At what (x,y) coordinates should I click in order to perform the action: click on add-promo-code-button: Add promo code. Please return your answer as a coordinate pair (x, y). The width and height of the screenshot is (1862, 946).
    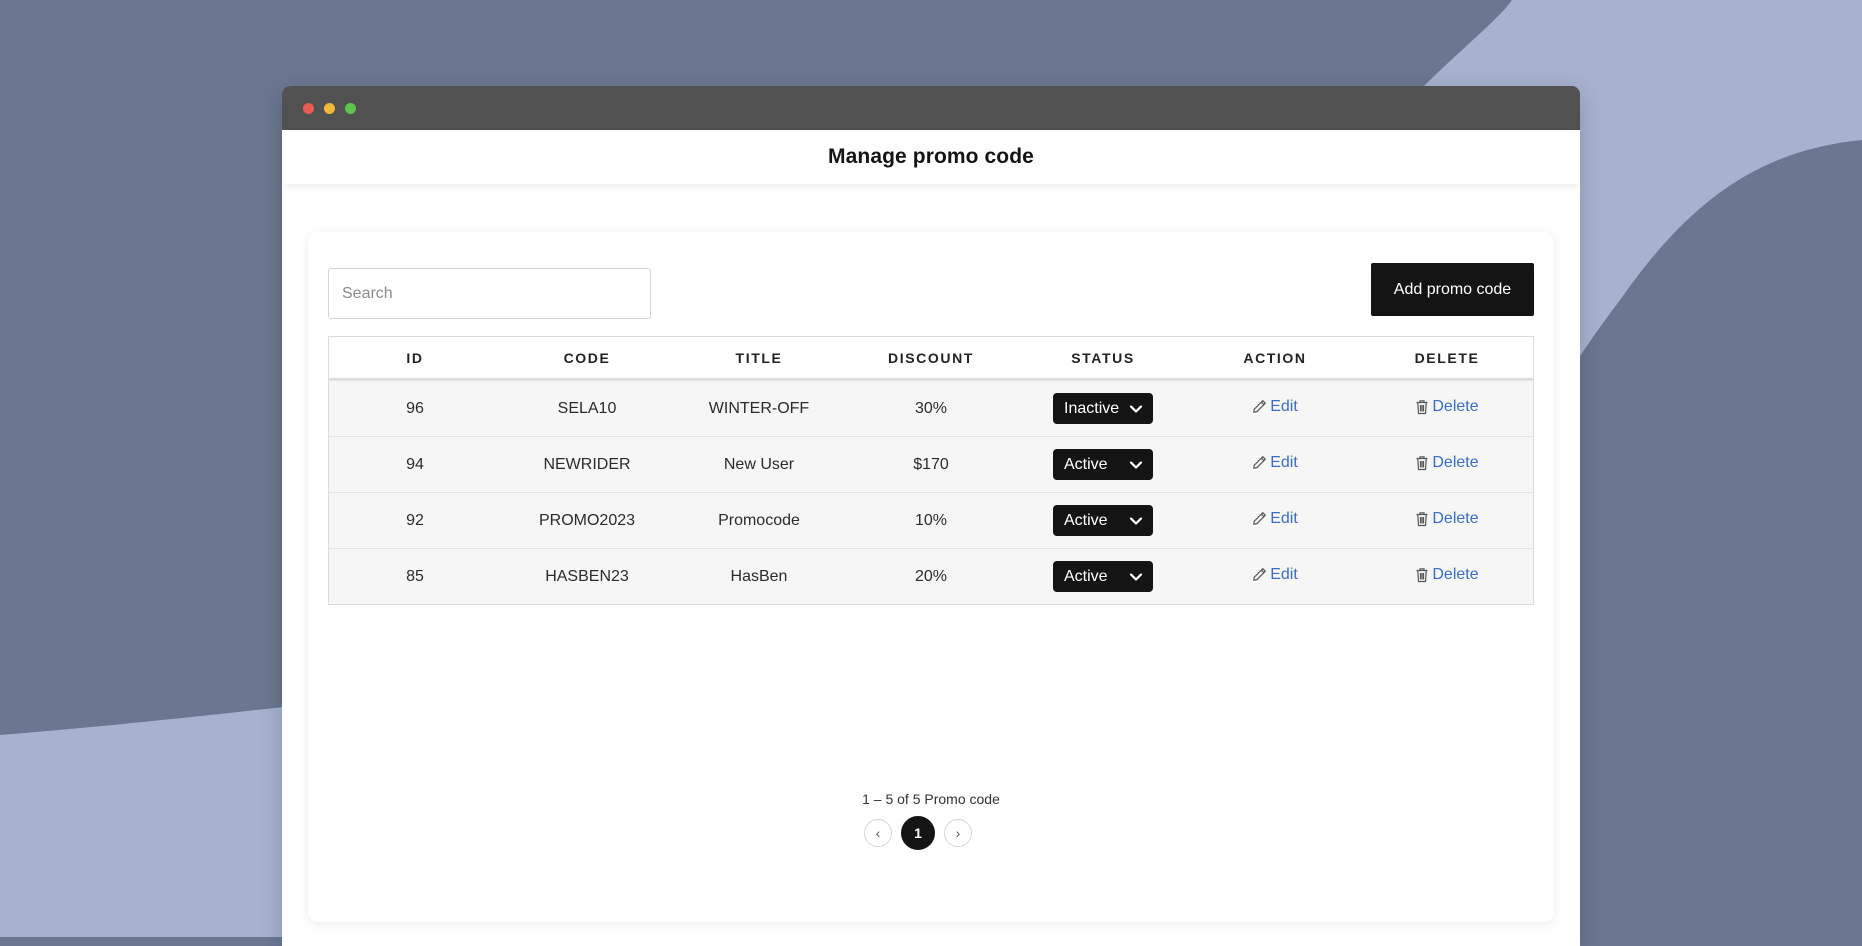
    Looking at the image, I should click on (1452, 289).